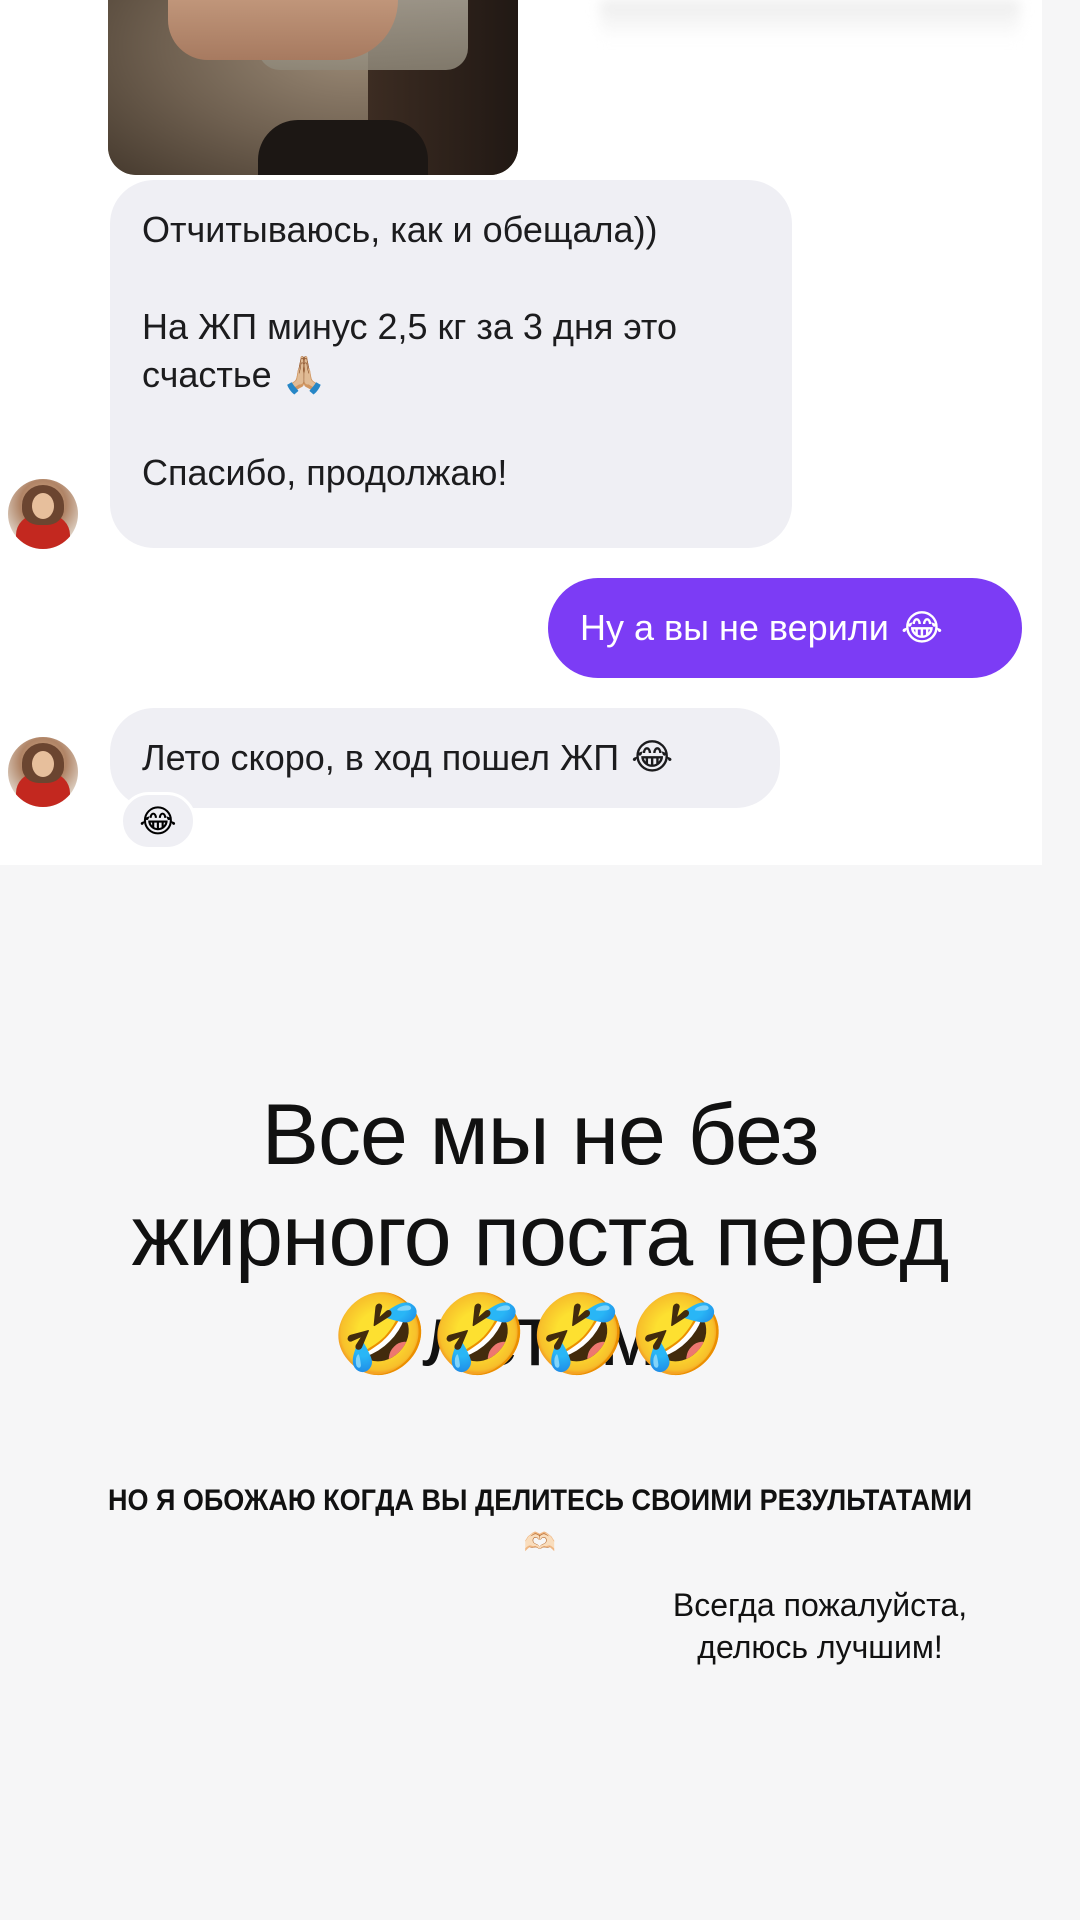 This screenshot has width=1080, height=1920. Describe the element at coordinates (452, 279) in the screenshot. I see `message-spacer` at that location.